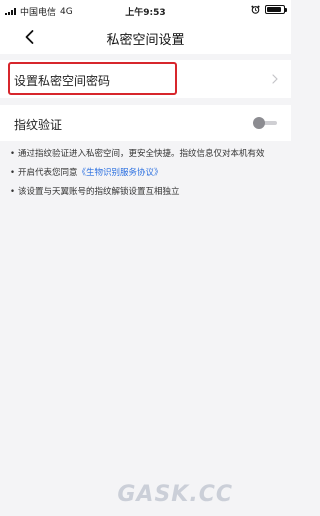 The height and width of the screenshot is (516, 320). I want to click on agreement-prefix: 开启代表您同意, so click(48, 173).